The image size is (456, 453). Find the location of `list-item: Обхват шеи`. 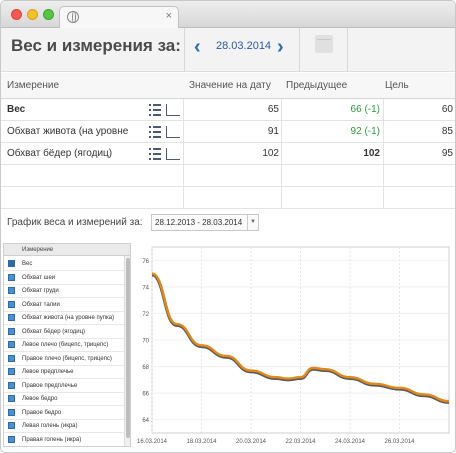

list-item: Обхват шеи is located at coordinates (64, 278).